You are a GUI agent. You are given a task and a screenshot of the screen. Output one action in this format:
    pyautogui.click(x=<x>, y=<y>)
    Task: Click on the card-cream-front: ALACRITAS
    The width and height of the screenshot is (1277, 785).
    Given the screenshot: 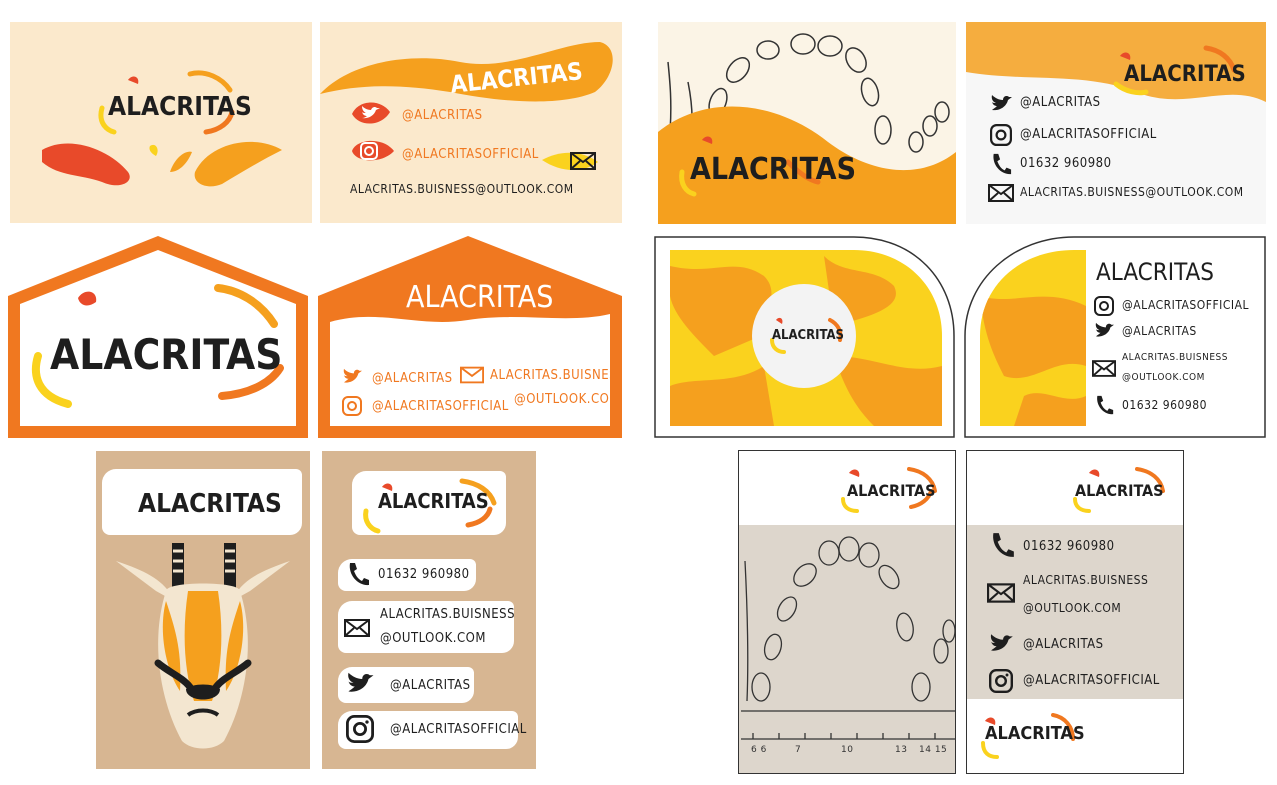 What is the action you would take?
    pyautogui.click(x=161, y=122)
    